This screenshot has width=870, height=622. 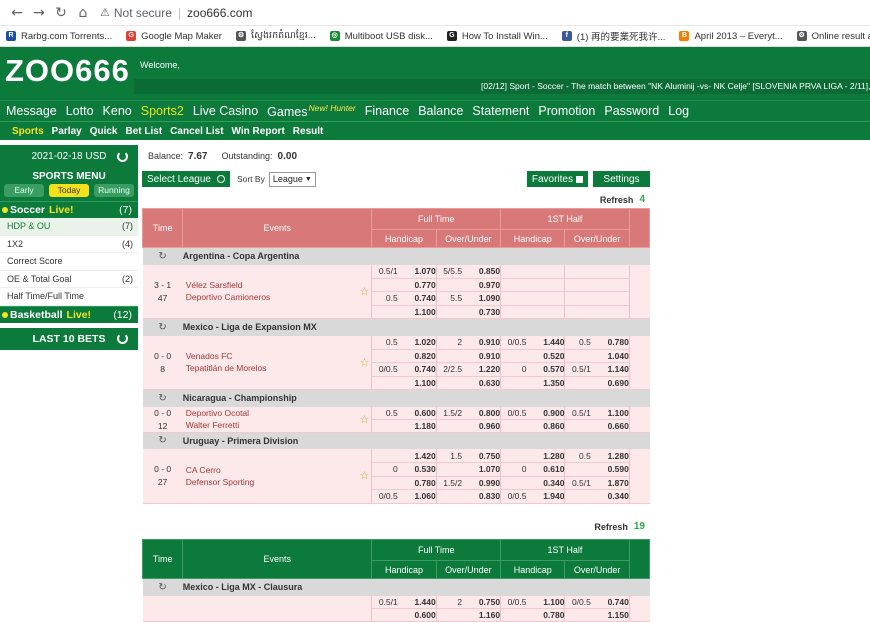 What do you see at coordinates (17, 13) in the screenshot?
I see `back-icon: ←` at bounding box center [17, 13].